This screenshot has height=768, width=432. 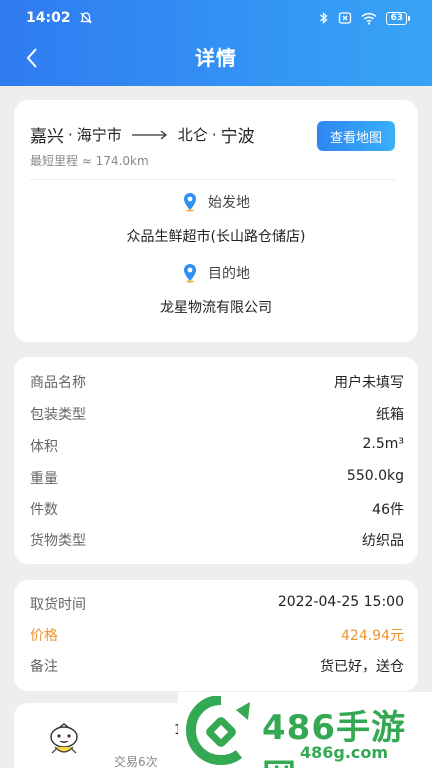 I want to click on order-row: 取货时间 2022-04-25 15:00, so click(x=217, y=604).